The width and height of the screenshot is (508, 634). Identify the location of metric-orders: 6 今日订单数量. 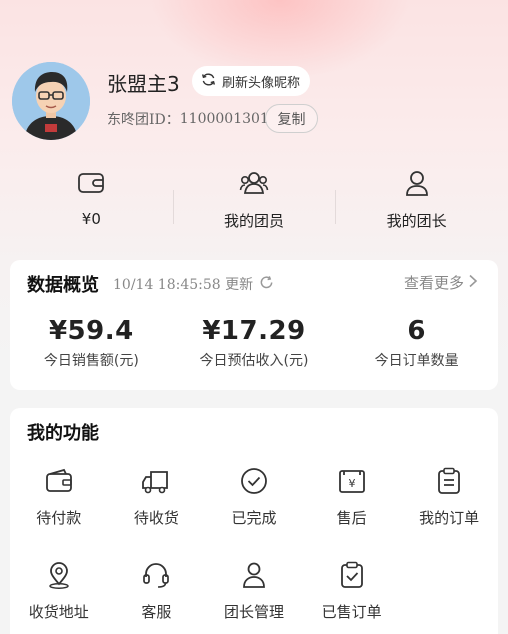
(416, 343).